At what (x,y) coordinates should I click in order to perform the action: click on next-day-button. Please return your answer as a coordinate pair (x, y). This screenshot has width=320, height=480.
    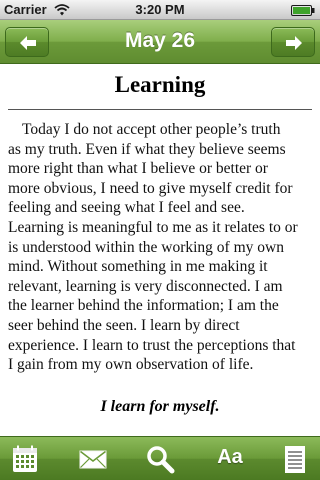
    Looking at the image, I should click on (293, 42).